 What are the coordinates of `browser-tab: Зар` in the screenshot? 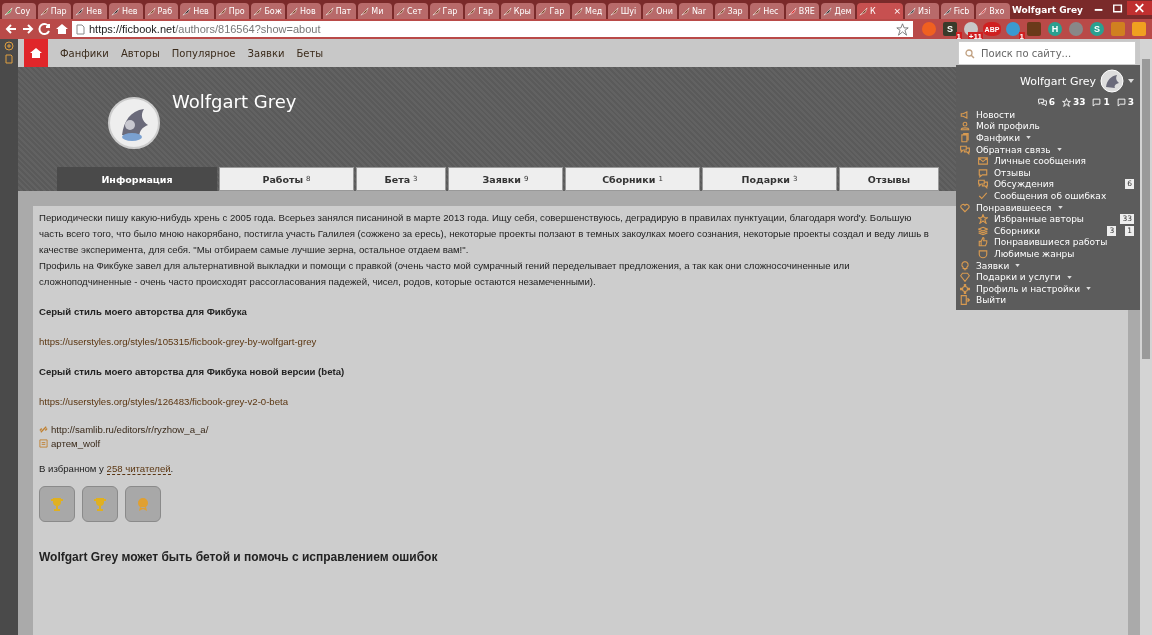 It's located at (731, 11).